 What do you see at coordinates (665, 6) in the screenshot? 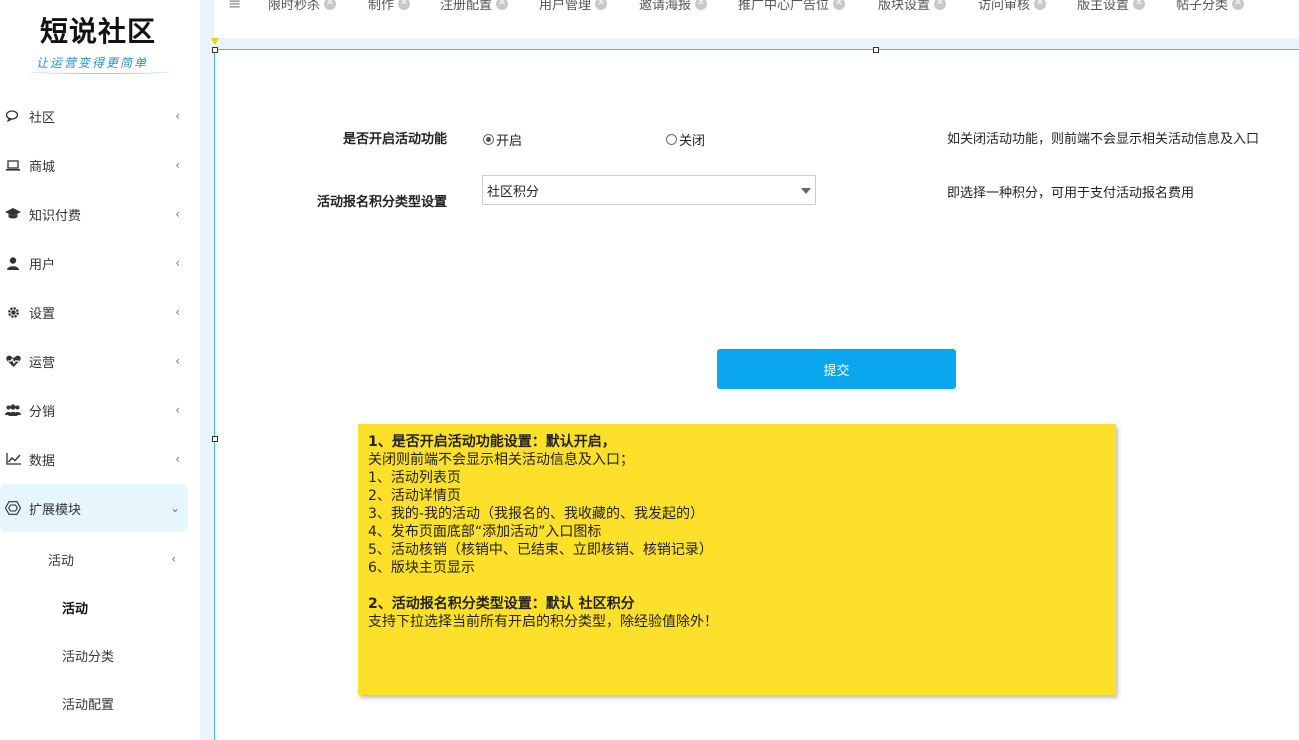
I see `tab-label: 邀请海报` at bounding box center [665, 6].